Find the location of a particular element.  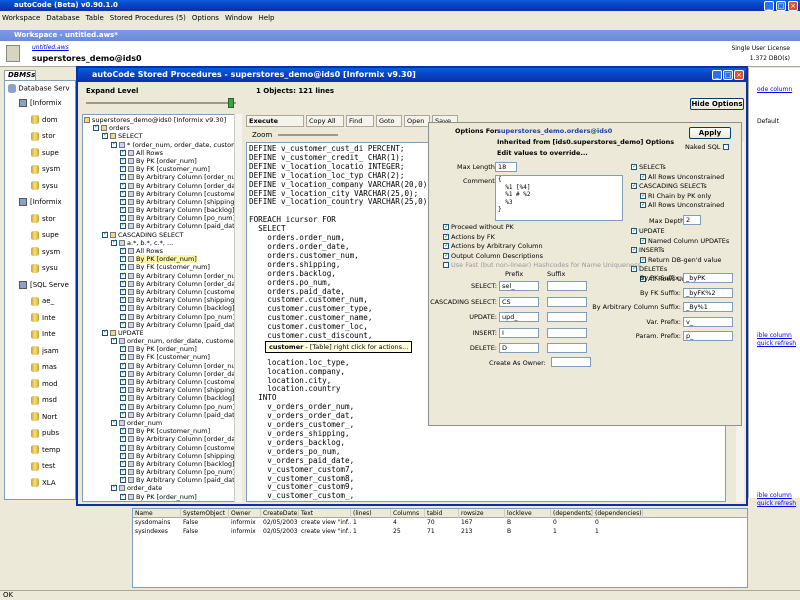

right-check-row: Named Column UPDATEs is located at coordinates (686, 241).